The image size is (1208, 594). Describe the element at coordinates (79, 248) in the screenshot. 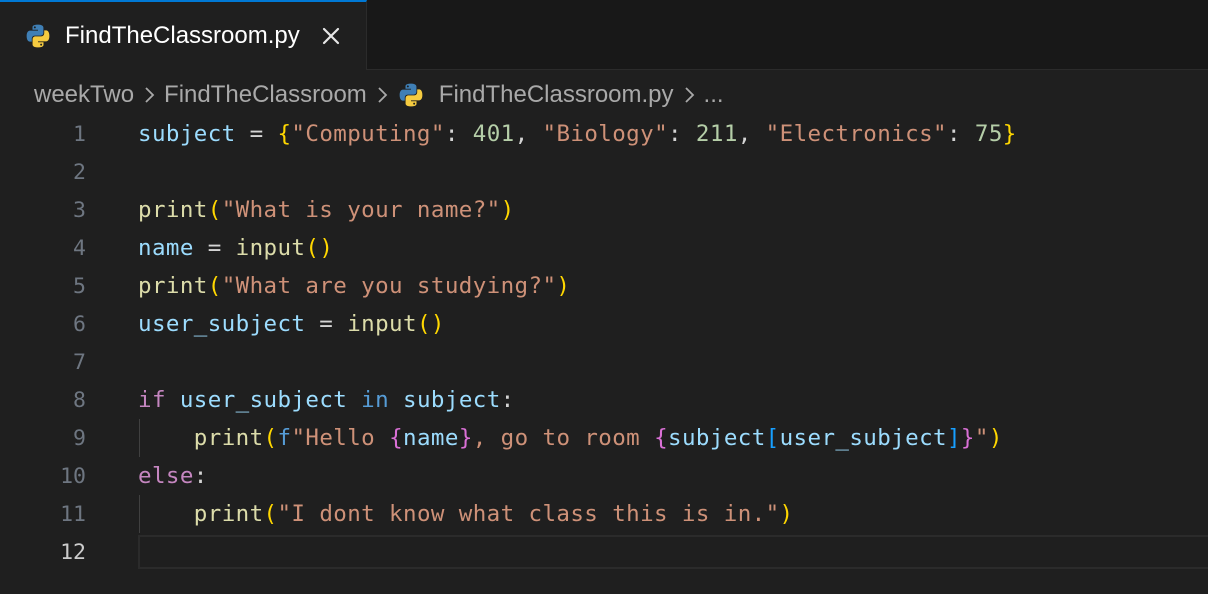

I see `line-number: 4` at that location.